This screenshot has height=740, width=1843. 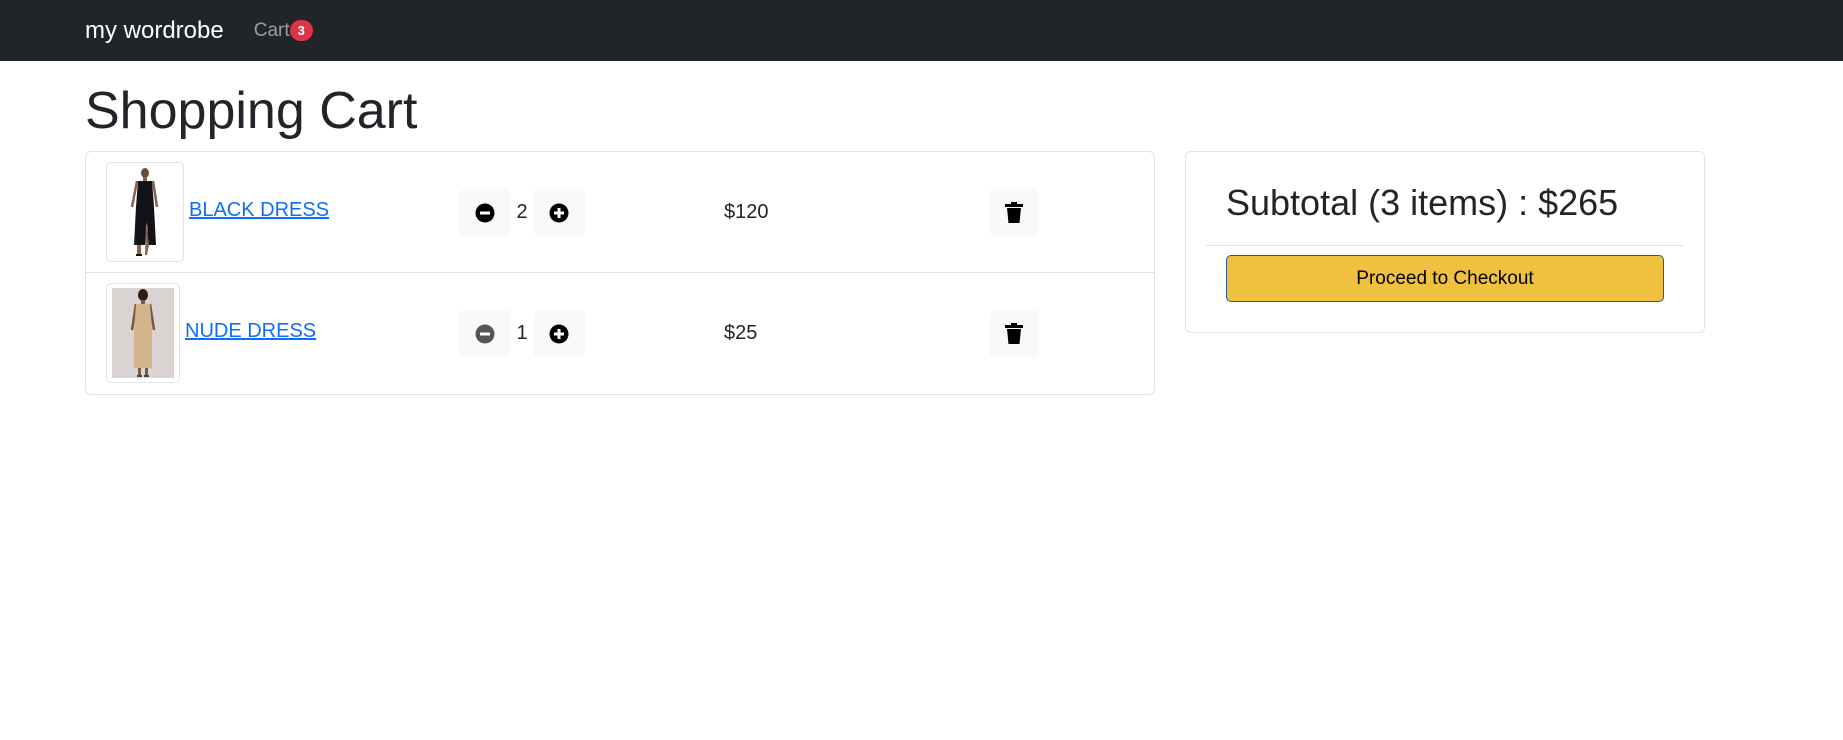 I want to click on quantity-stepper: 1, so click(x=522, y=333).